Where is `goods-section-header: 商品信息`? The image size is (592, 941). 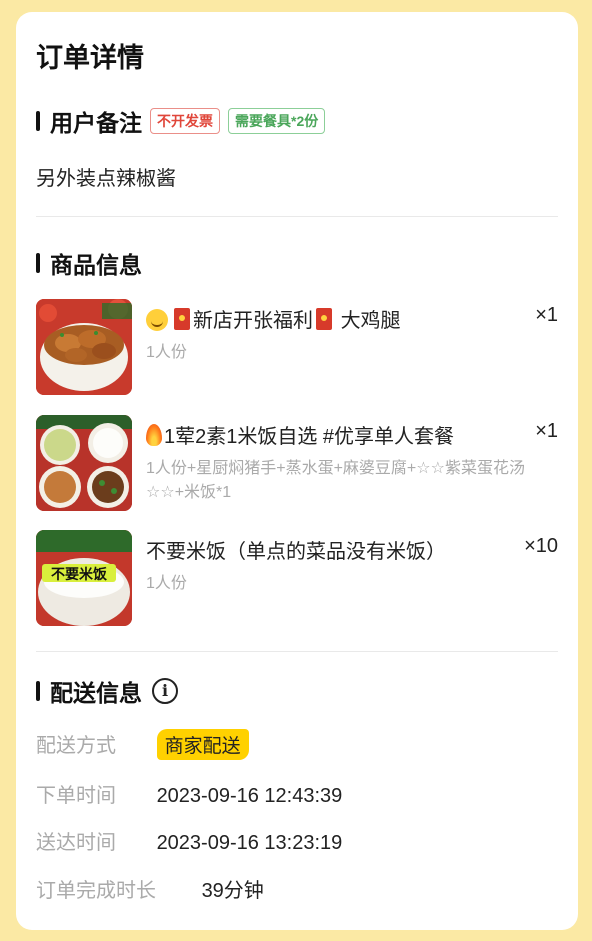
goods-section-header: 商品信息 is located at coordinates (89, 263).